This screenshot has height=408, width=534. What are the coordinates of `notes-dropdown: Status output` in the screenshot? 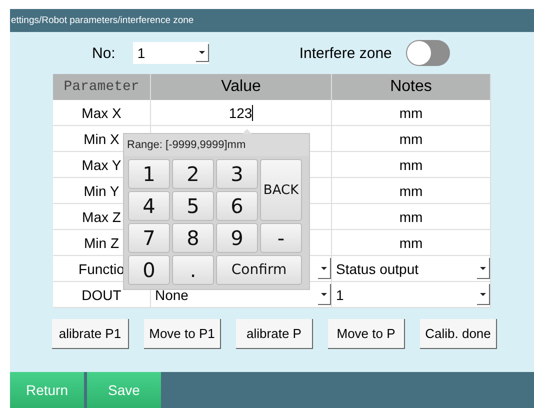 It's located at (411, 269).